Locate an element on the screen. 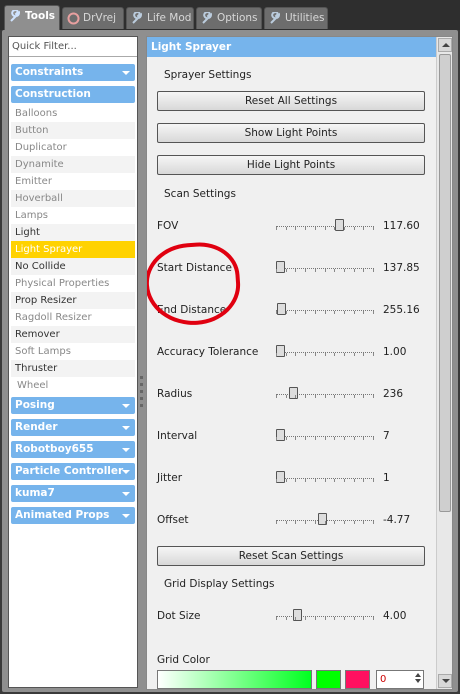 This screenshot has height=694, width=460. tool-item-physical-properties: Physical Properties is located at coordinates (73, 283).